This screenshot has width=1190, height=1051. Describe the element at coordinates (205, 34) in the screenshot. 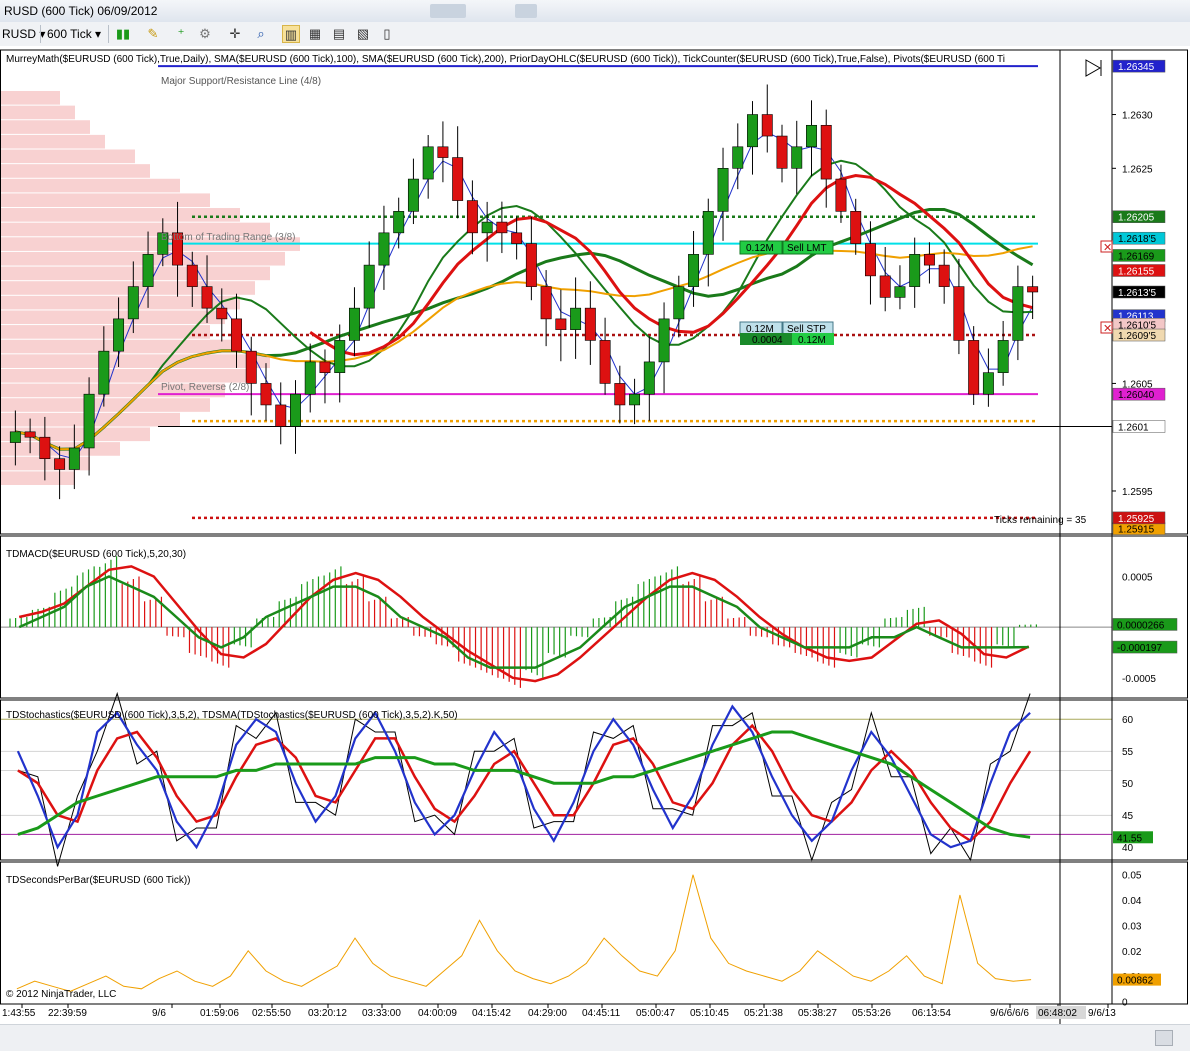

I see `strategy-icon: ⚙` at that location.